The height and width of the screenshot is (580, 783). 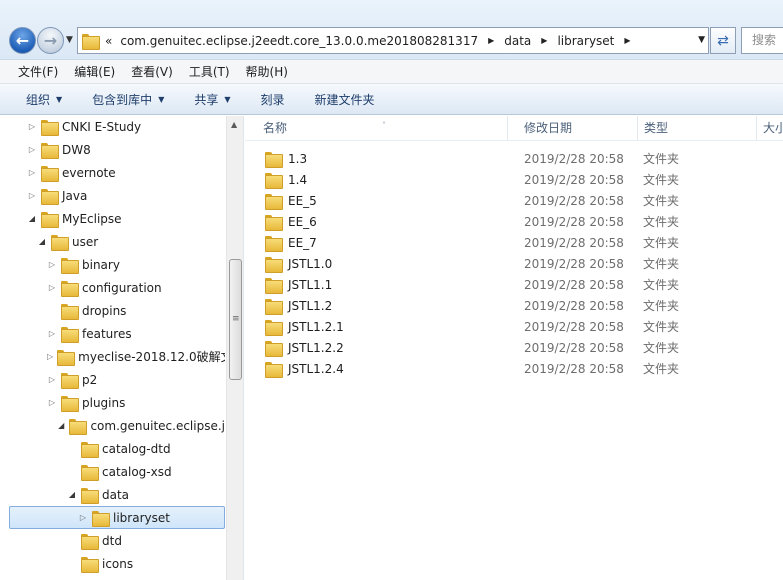 I want to click on tree-item: catalog-xsd, so click(x=117, y=471).